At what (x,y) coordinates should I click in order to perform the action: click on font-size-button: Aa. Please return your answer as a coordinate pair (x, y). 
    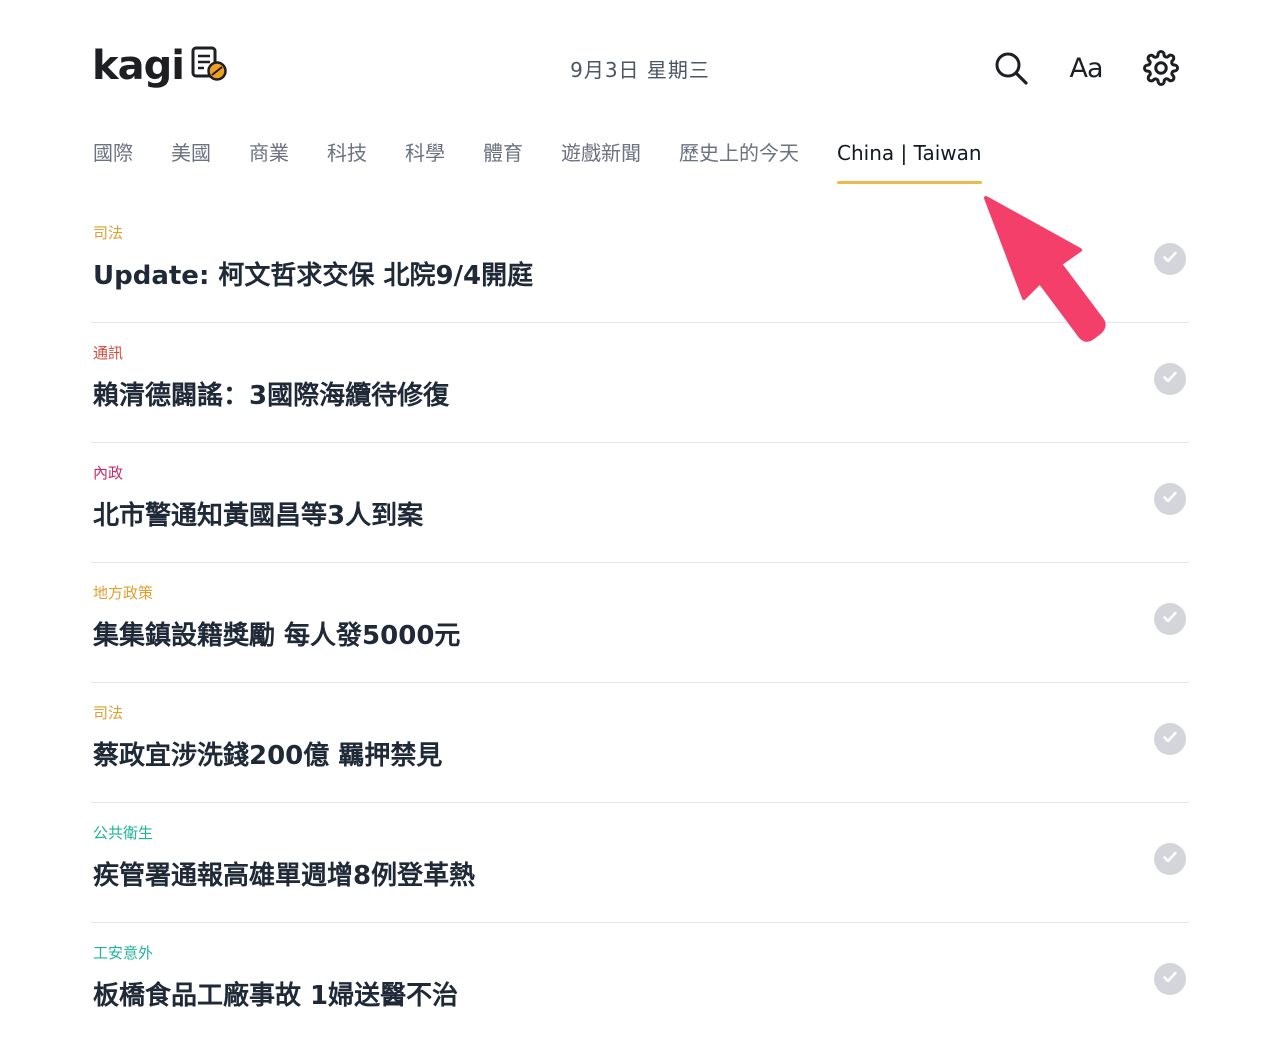
    Looking at the image, I should click on (1086, 68).